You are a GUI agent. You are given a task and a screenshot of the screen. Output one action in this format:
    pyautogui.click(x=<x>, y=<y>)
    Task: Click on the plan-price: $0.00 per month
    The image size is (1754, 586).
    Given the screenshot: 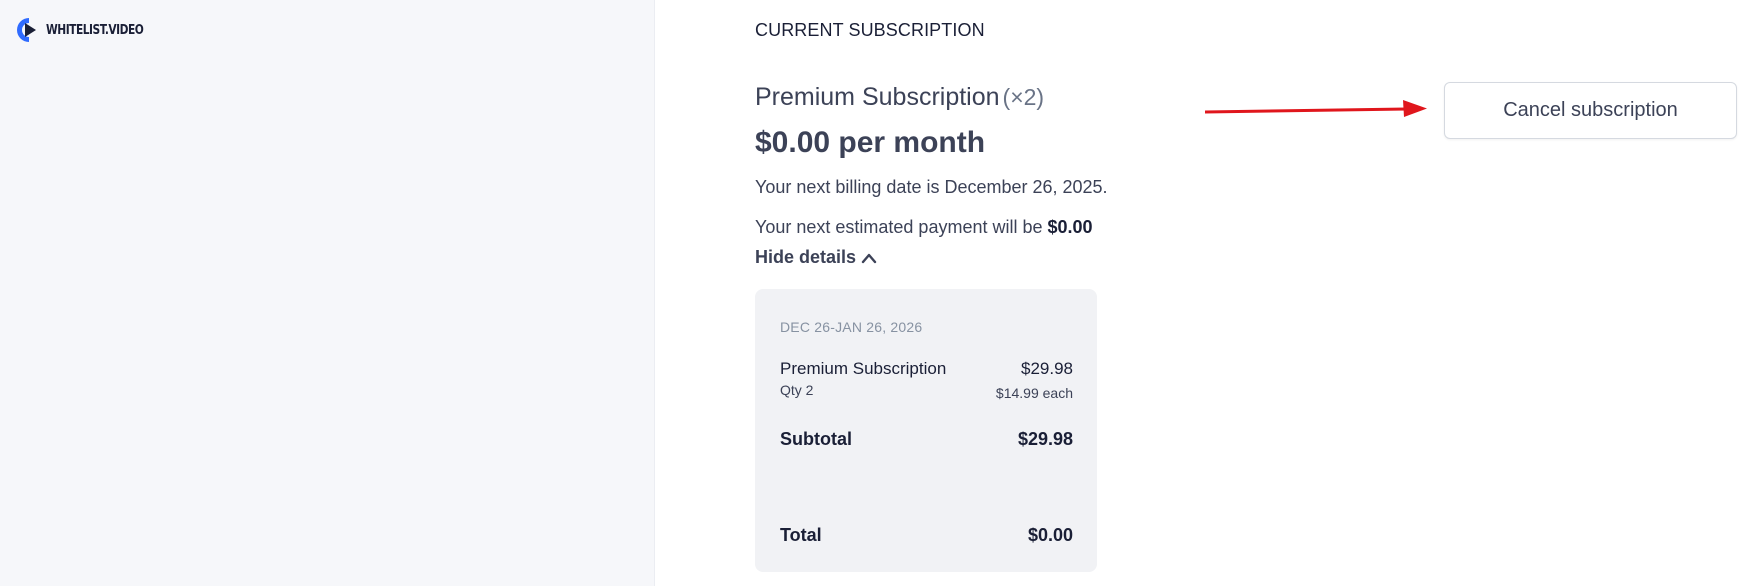 What is the action you would take?
    pyautogui.click(x=870, y=142)
    